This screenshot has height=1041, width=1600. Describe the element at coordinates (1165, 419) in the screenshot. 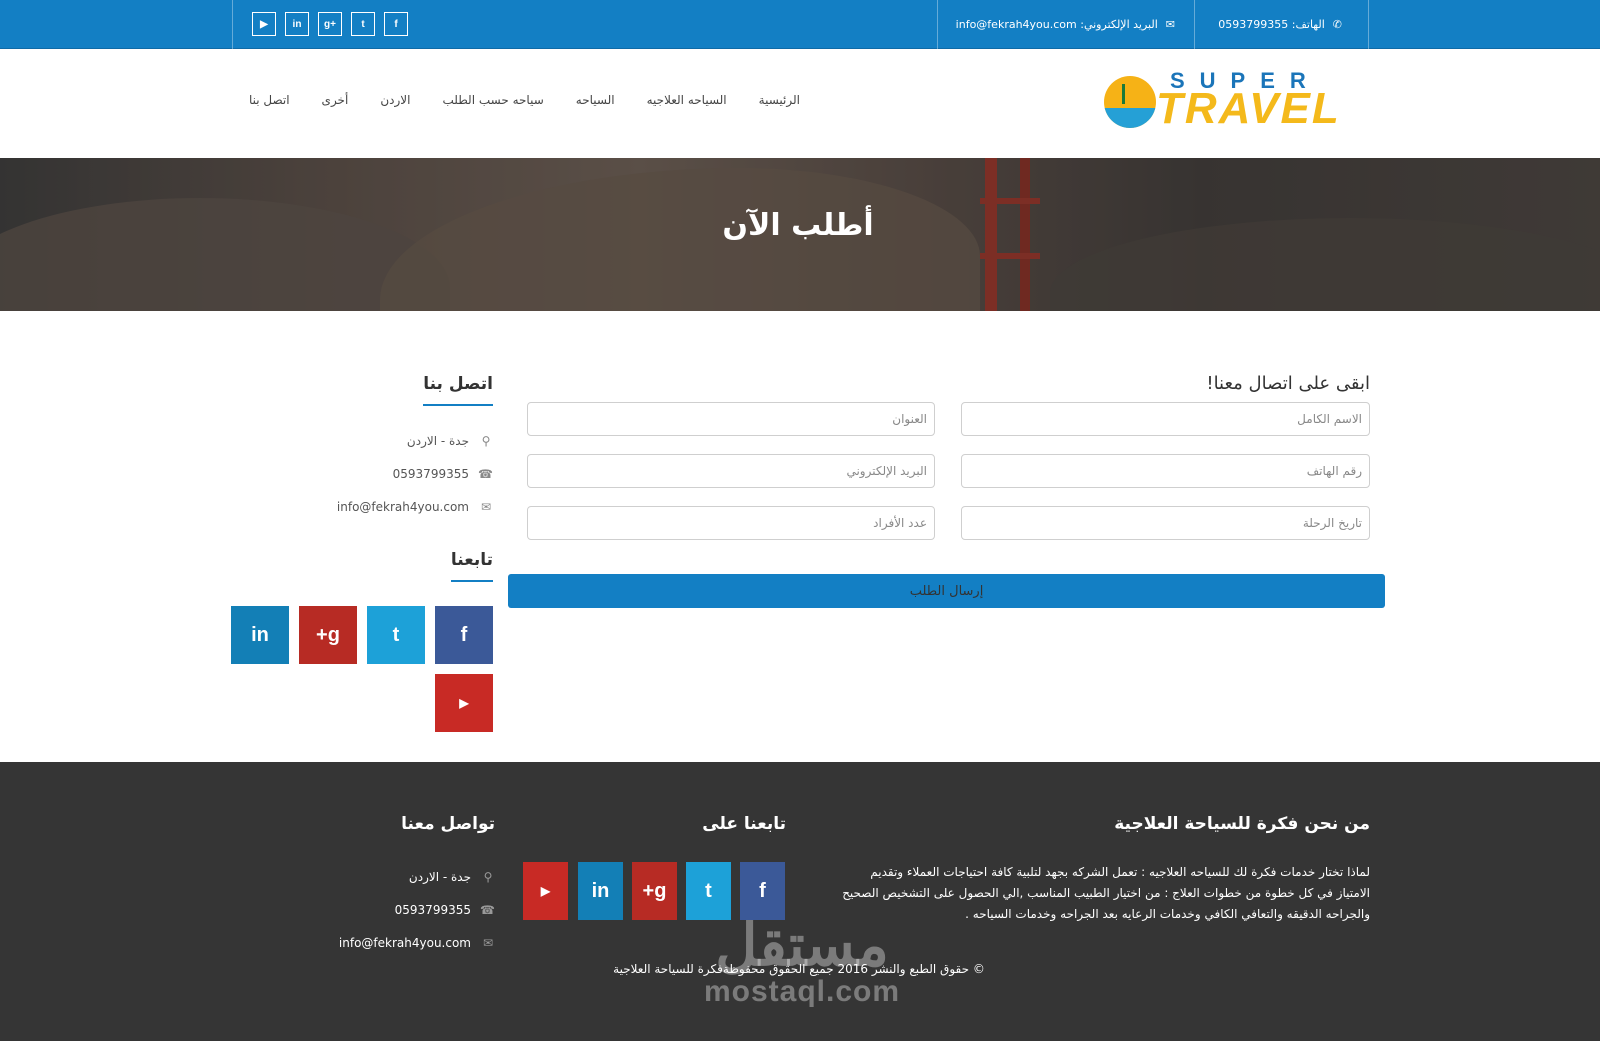

I see `full-name-field: الاسم الكامل` at that location.